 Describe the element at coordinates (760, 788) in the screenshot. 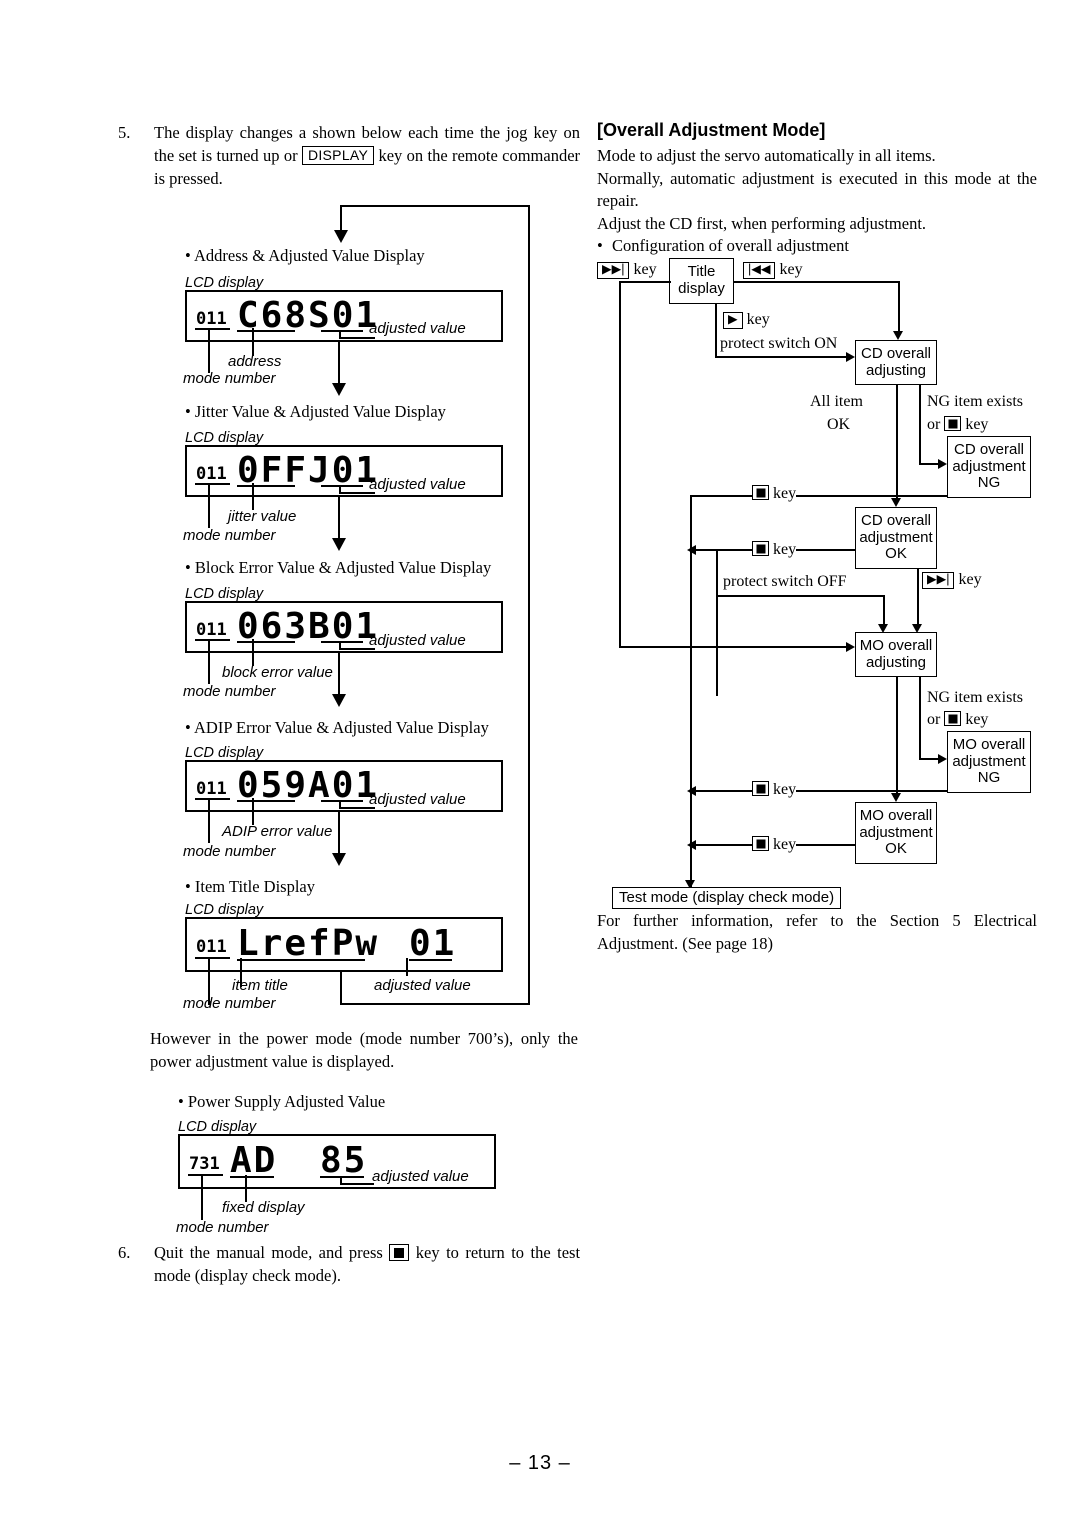

I see `stop-key-icon-mo-ng` at that location.